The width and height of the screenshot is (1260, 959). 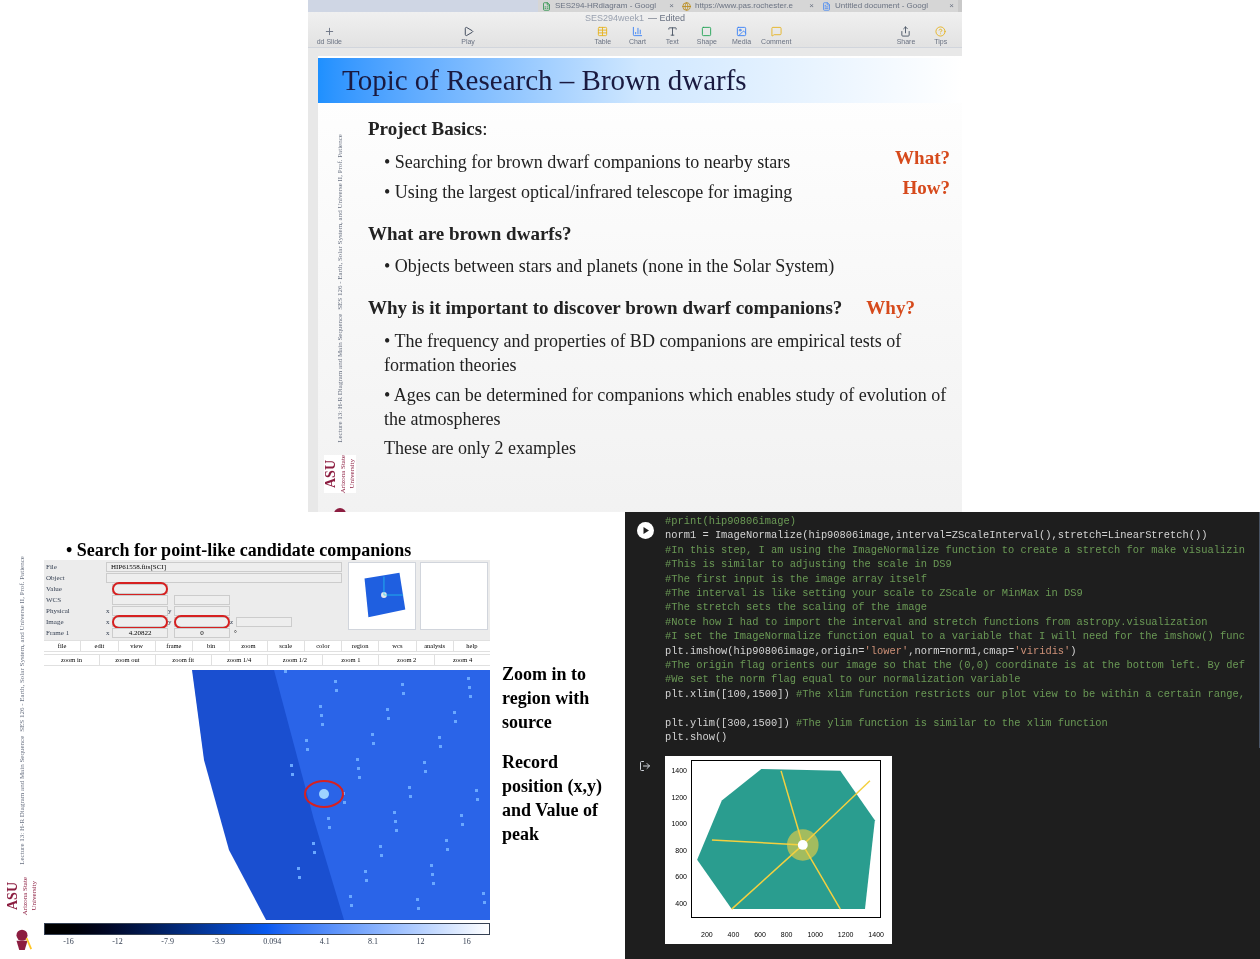 I want to click on browser-tab: SES294-HRdiagram - Googl ×, so click(x=608, y=6).